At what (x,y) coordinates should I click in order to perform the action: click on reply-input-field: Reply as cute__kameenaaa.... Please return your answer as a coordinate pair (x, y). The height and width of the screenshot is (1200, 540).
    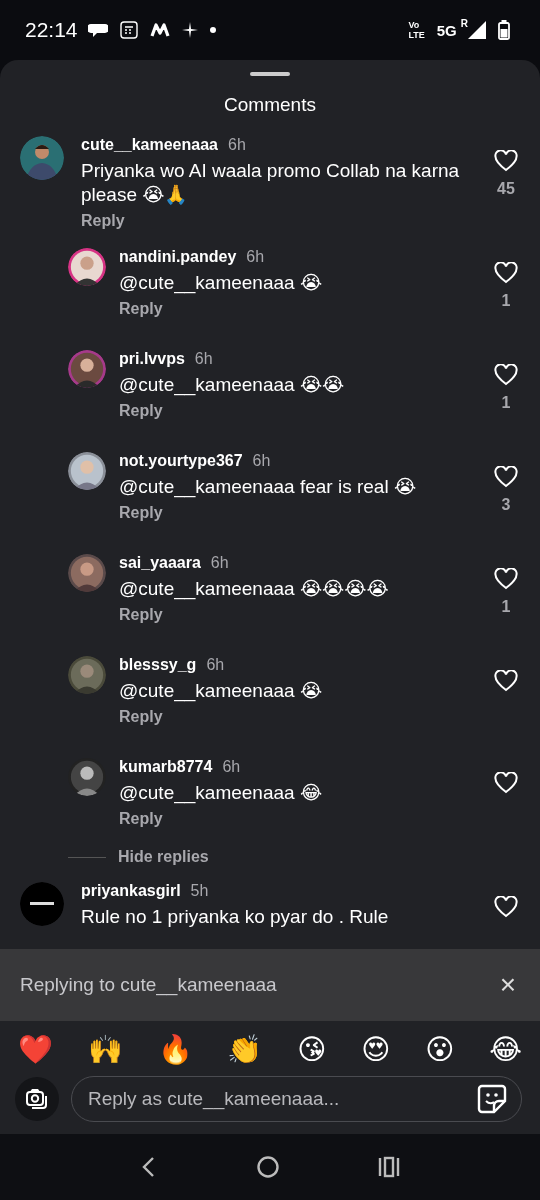
    Looking at the image, I should click on (296, 1099).